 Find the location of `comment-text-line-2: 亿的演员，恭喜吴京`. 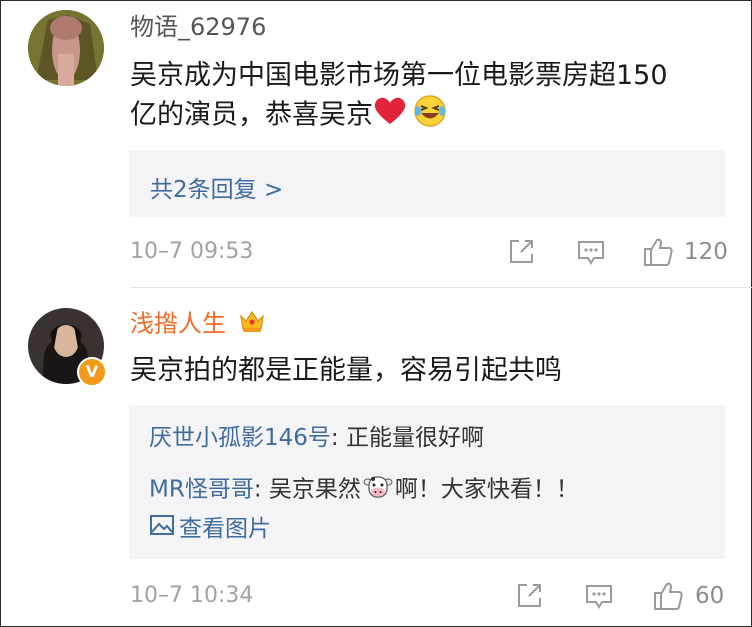

comment-text-line-2: 亿的演员，恭喜吴京 is located at coordinates (399, 116).